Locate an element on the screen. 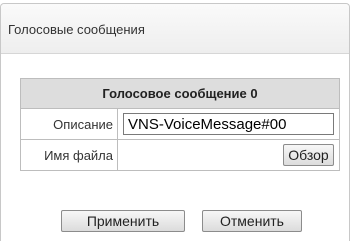 The image size is (362, 241). voice-message-heading: Голосовое сообщение 0 is located at coordinates (180, 93).